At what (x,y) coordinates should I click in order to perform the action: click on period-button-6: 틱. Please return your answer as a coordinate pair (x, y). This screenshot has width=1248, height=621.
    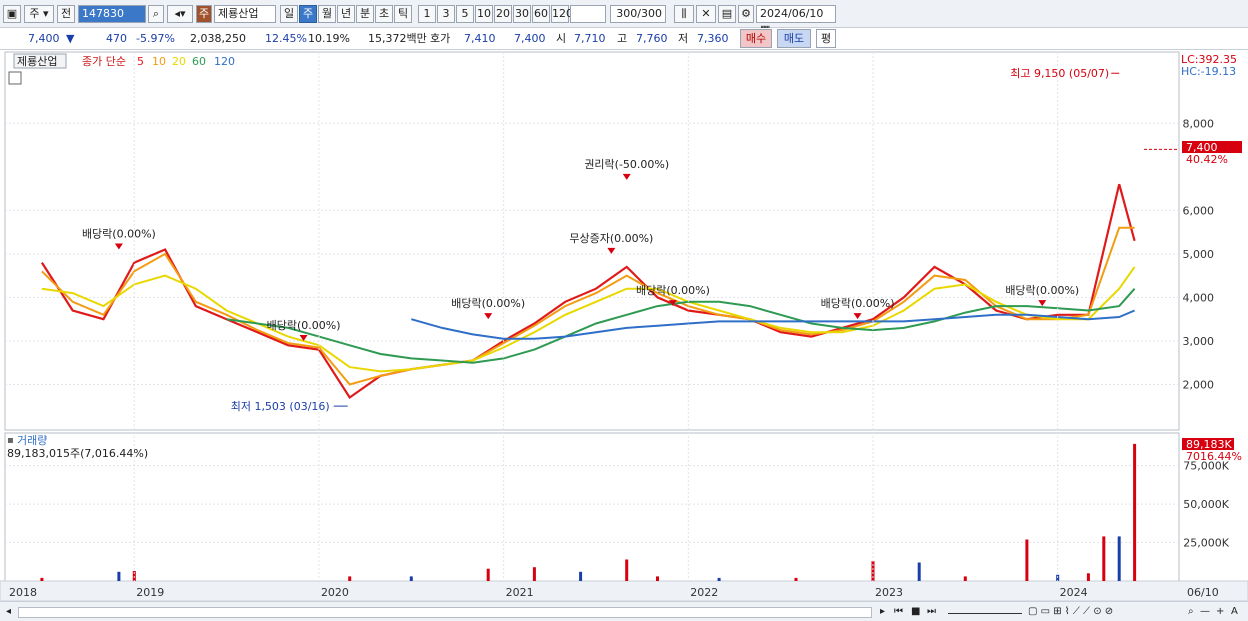
    Looking at the image, I should click on (403, 14).